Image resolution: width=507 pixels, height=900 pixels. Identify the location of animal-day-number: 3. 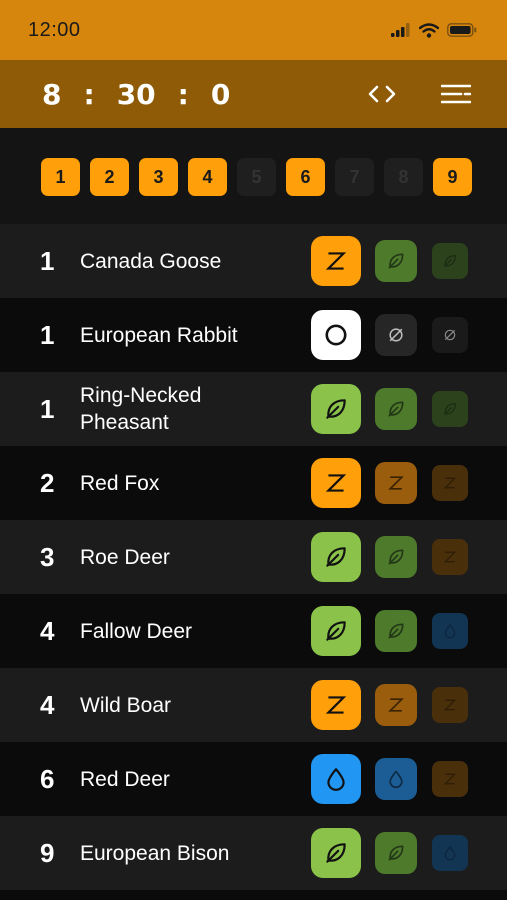
(47, 556).